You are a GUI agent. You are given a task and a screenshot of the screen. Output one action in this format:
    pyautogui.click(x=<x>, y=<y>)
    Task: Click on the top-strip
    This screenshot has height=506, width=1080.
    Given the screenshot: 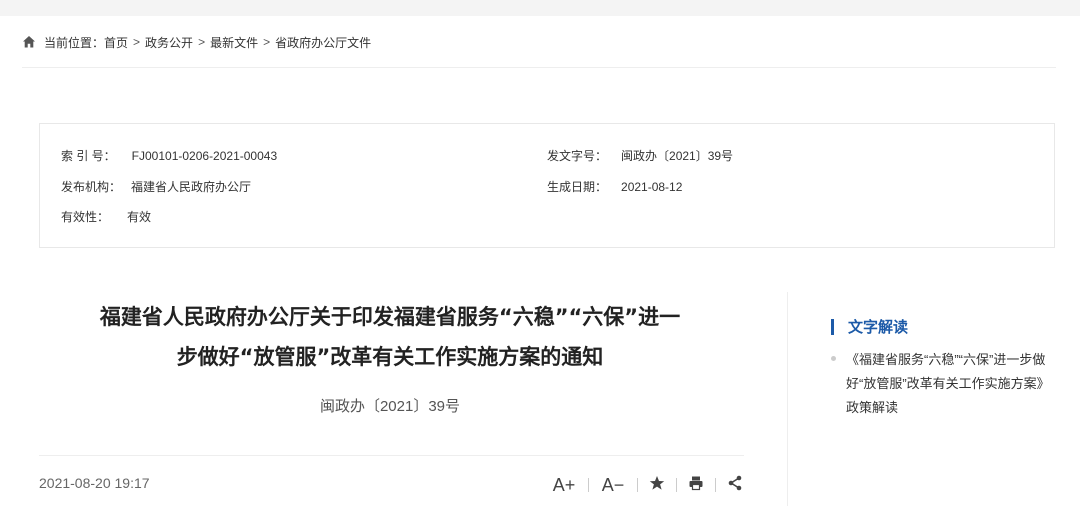 What is the action you would take?
    pyautogui.click(x=540, y=8)
    